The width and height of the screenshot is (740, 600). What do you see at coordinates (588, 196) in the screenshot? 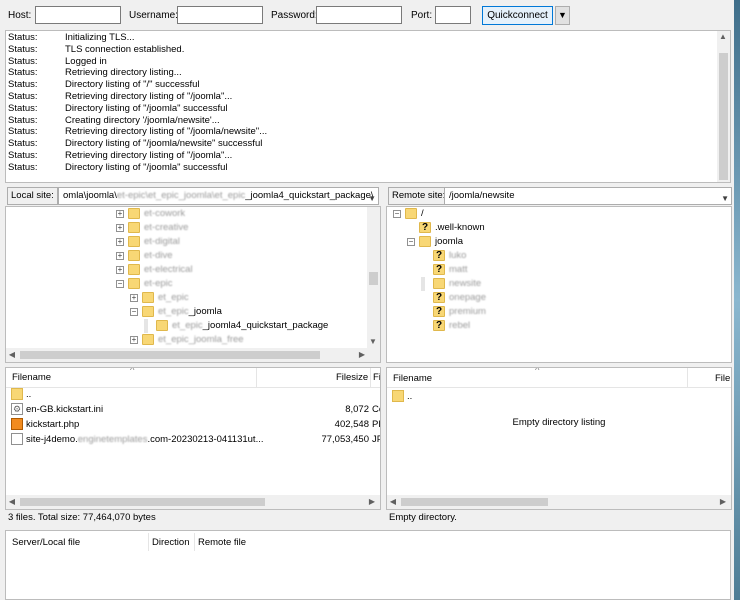
I see `remote-path-input: /joomla/newsite ▼` at bounding box center [588, 196].